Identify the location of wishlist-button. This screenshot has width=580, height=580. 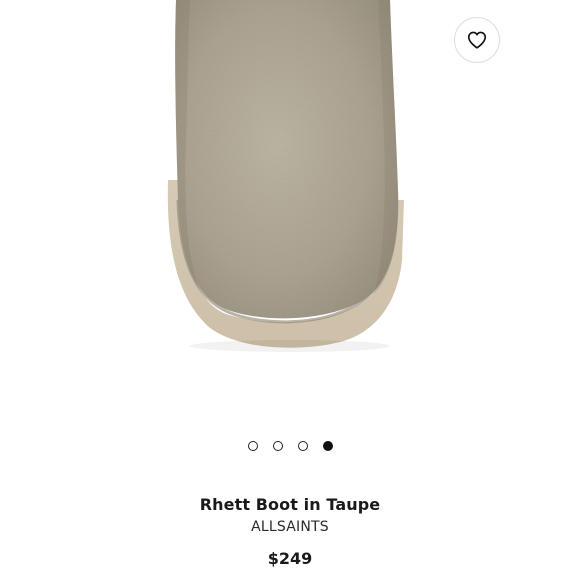
(477, 40).